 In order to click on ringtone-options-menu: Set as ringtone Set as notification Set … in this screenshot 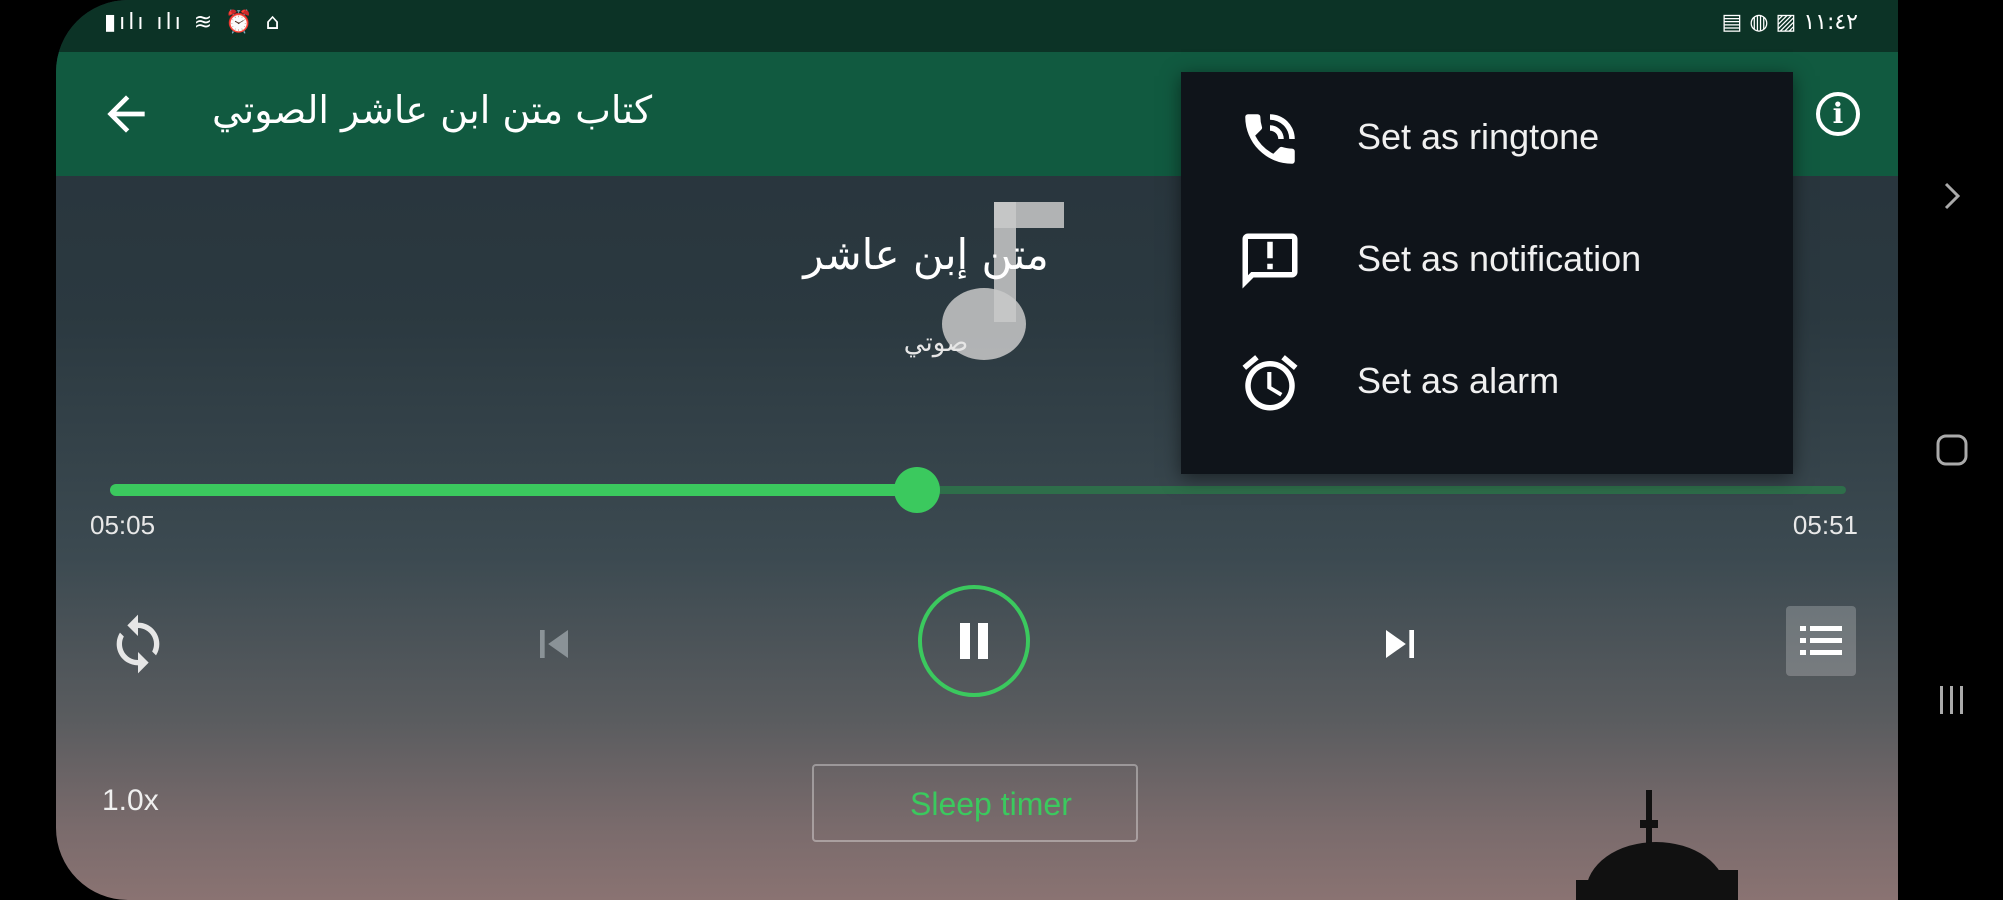, I will do `click(1487, 273)`.